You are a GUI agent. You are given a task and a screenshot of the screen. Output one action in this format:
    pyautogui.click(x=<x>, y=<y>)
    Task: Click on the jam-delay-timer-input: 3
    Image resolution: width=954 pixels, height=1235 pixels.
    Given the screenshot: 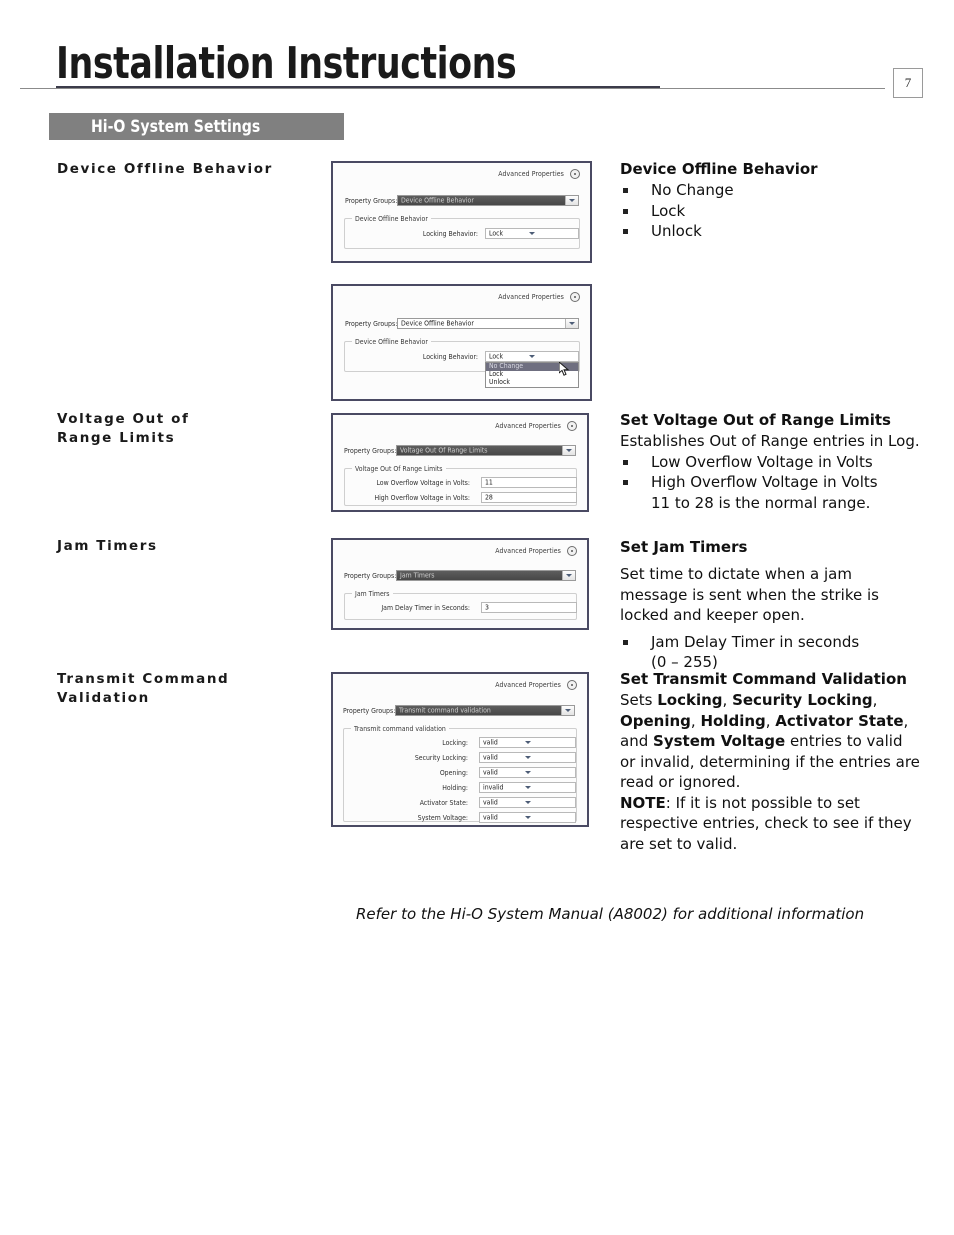 What is the action you would take?
    pyautogui.click(x=529, y=607)
    